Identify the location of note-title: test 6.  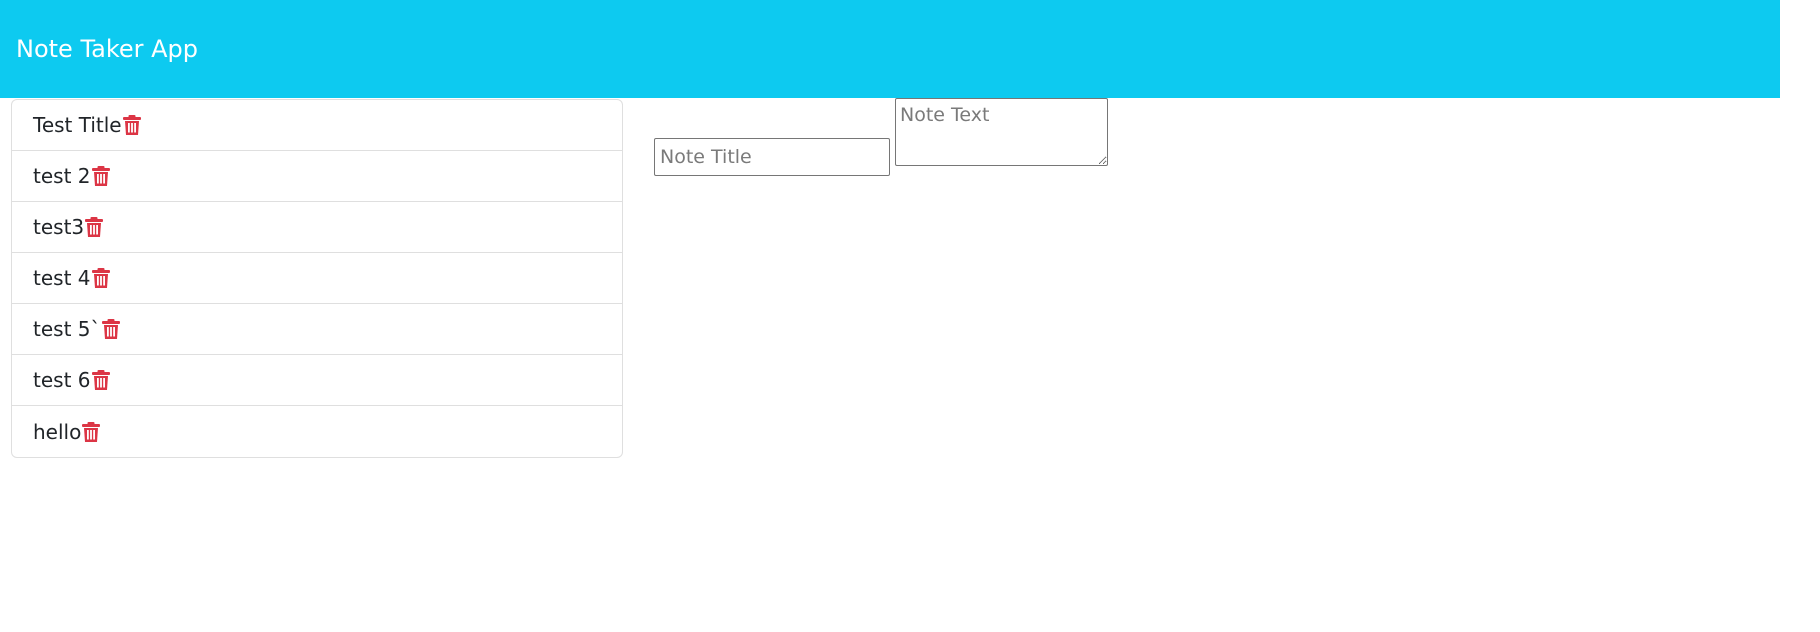
(62, 380).